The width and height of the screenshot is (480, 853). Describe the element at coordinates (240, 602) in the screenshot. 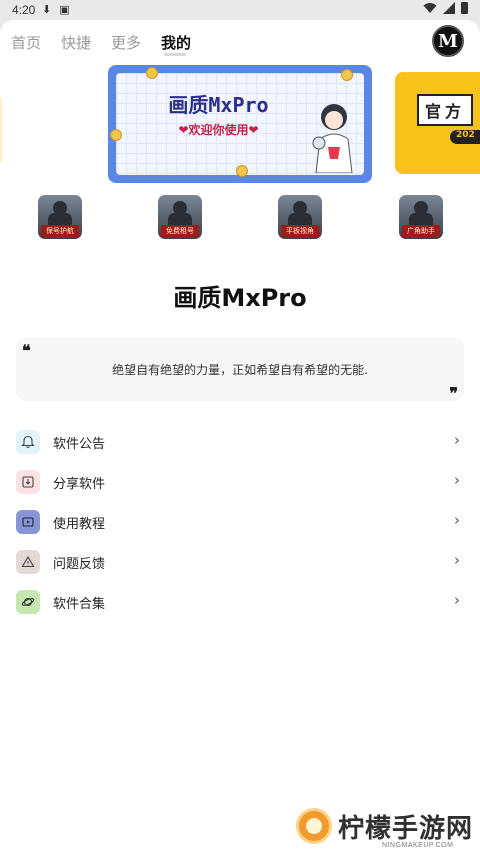

I see `menu-item-collection: 软件合集 ›` at that location.